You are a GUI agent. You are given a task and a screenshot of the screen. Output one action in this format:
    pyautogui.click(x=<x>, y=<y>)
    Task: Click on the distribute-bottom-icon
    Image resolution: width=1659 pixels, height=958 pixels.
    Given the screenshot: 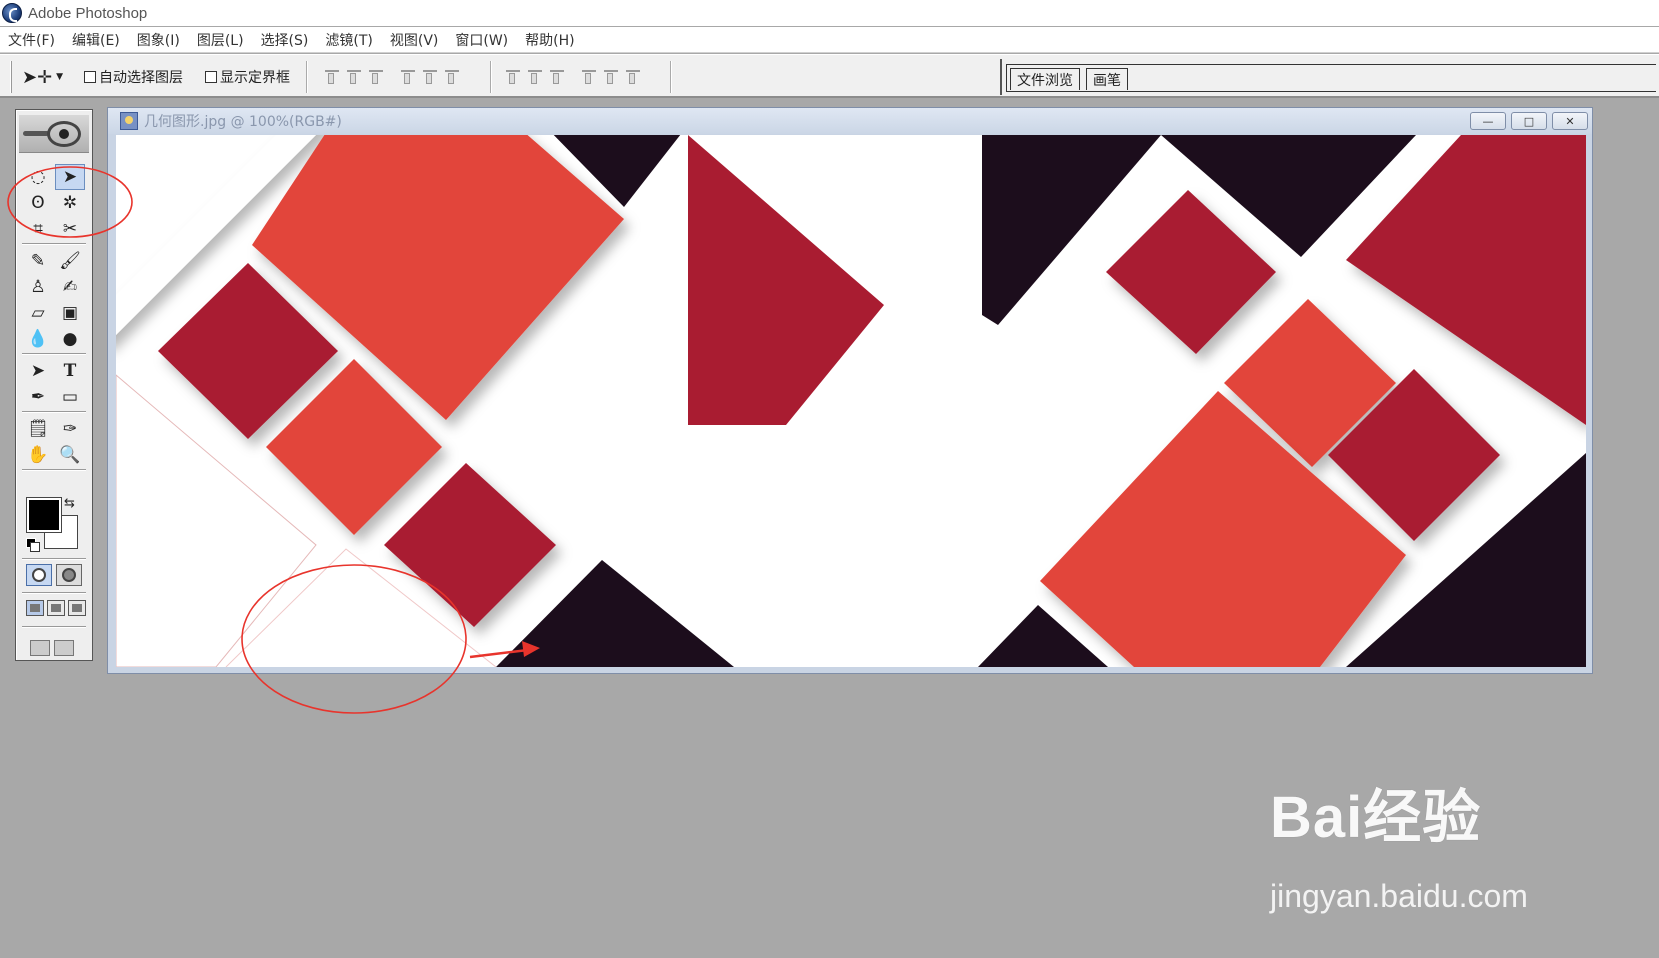 What is the action you would take?
    pyautogui.click(x=557, y=76)
    